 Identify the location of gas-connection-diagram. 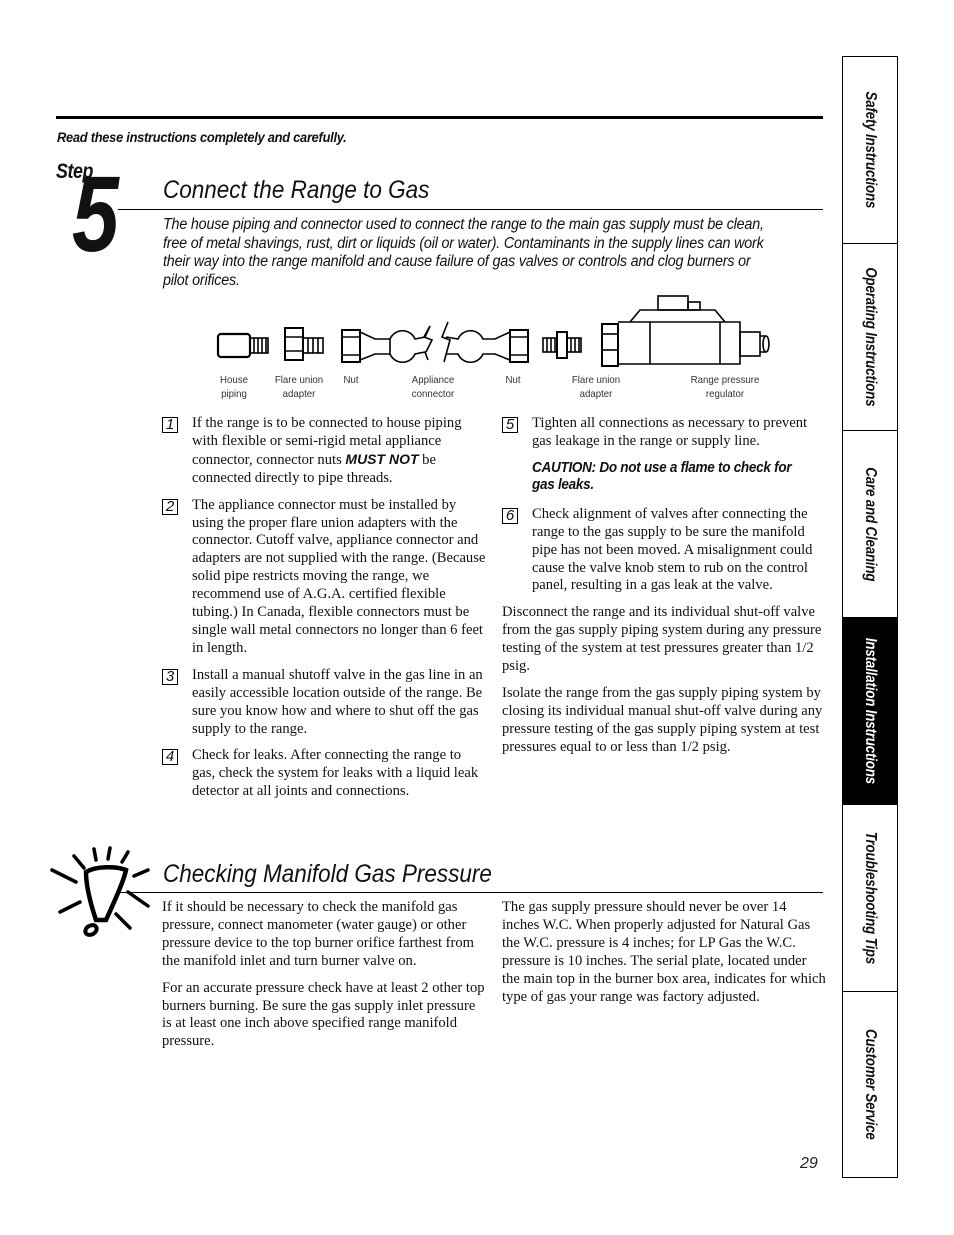
(493, 331).